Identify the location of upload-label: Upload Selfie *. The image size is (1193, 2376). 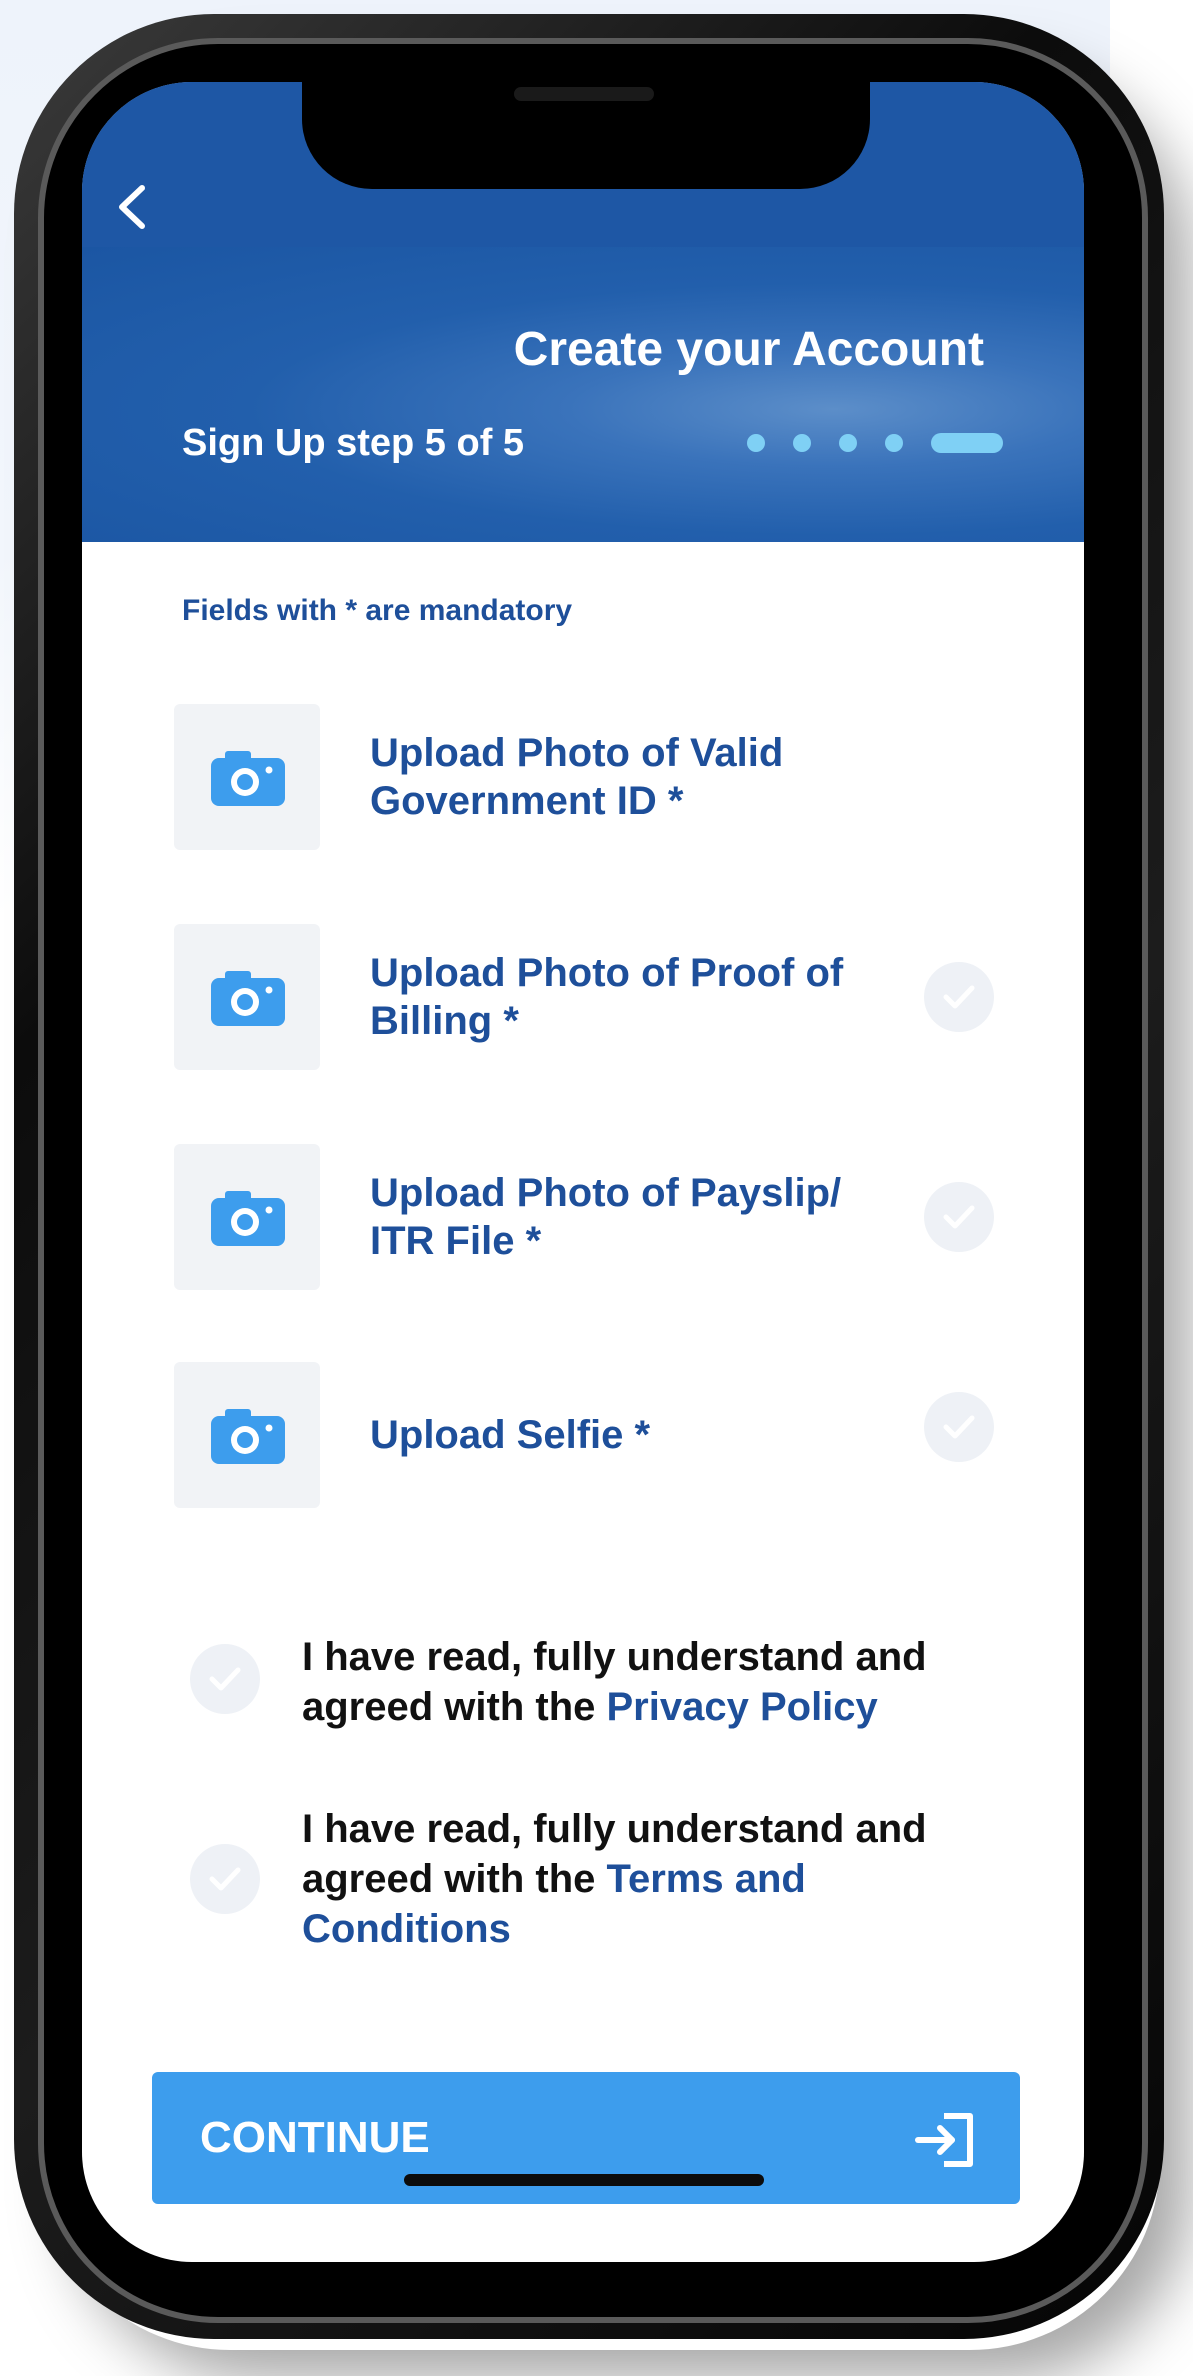
(640, 1435).